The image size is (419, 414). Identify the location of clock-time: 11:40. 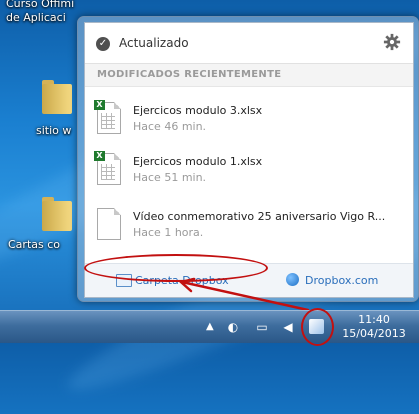
(374, 319).